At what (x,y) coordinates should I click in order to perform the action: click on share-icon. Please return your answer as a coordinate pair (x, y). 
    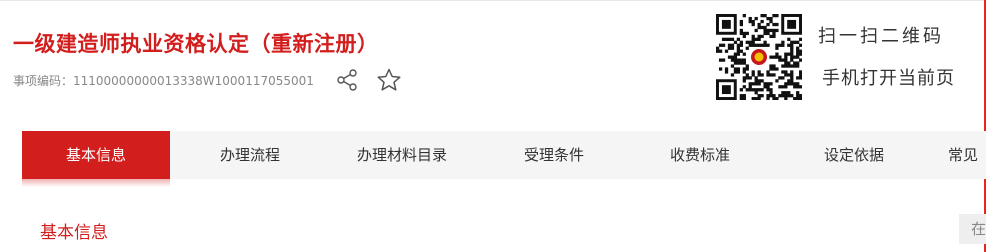
    Looking at the image, I should click on (337, 80).